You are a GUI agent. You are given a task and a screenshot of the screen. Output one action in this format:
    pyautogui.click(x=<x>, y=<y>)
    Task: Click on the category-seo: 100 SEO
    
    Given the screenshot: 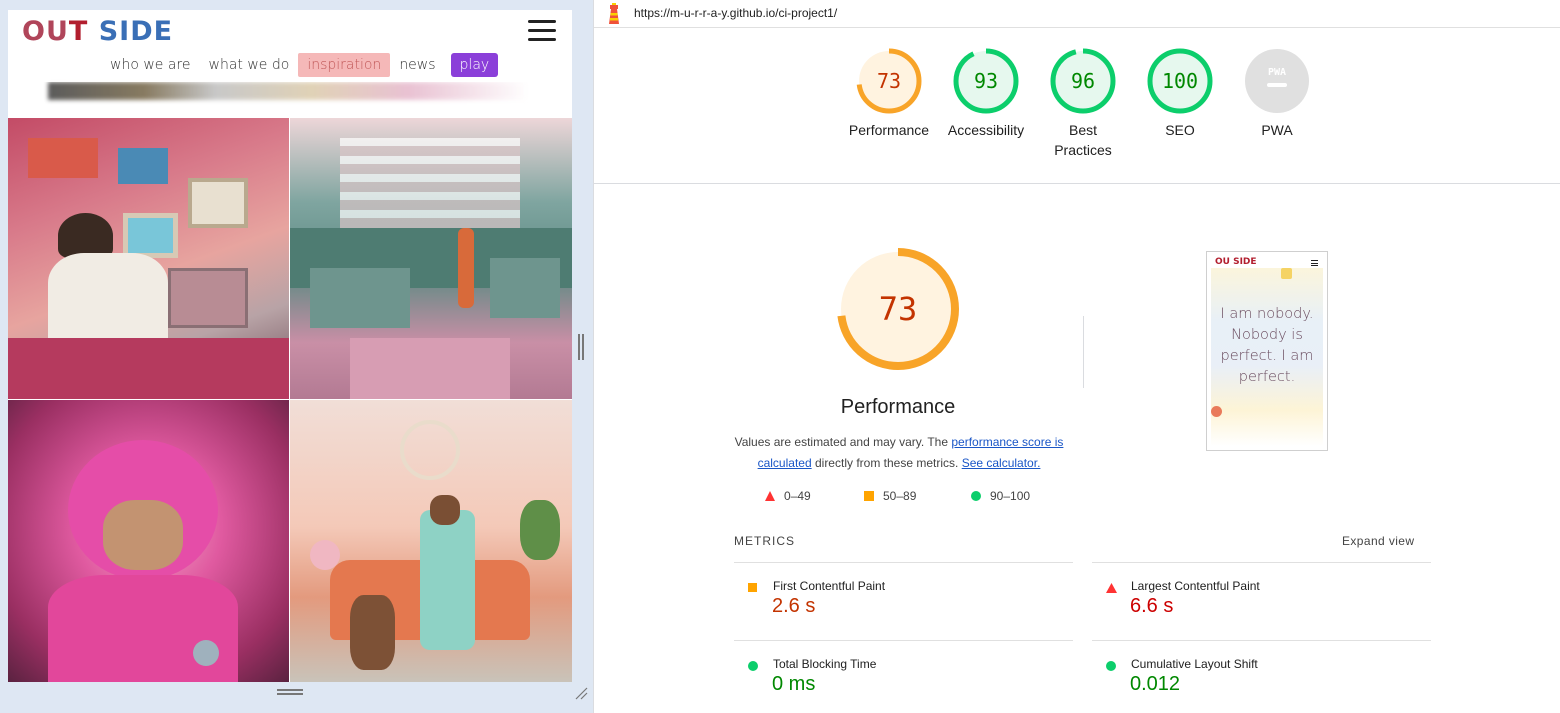 What is the action you would take?
    pyautogui.click(x=1180, y=94)
    